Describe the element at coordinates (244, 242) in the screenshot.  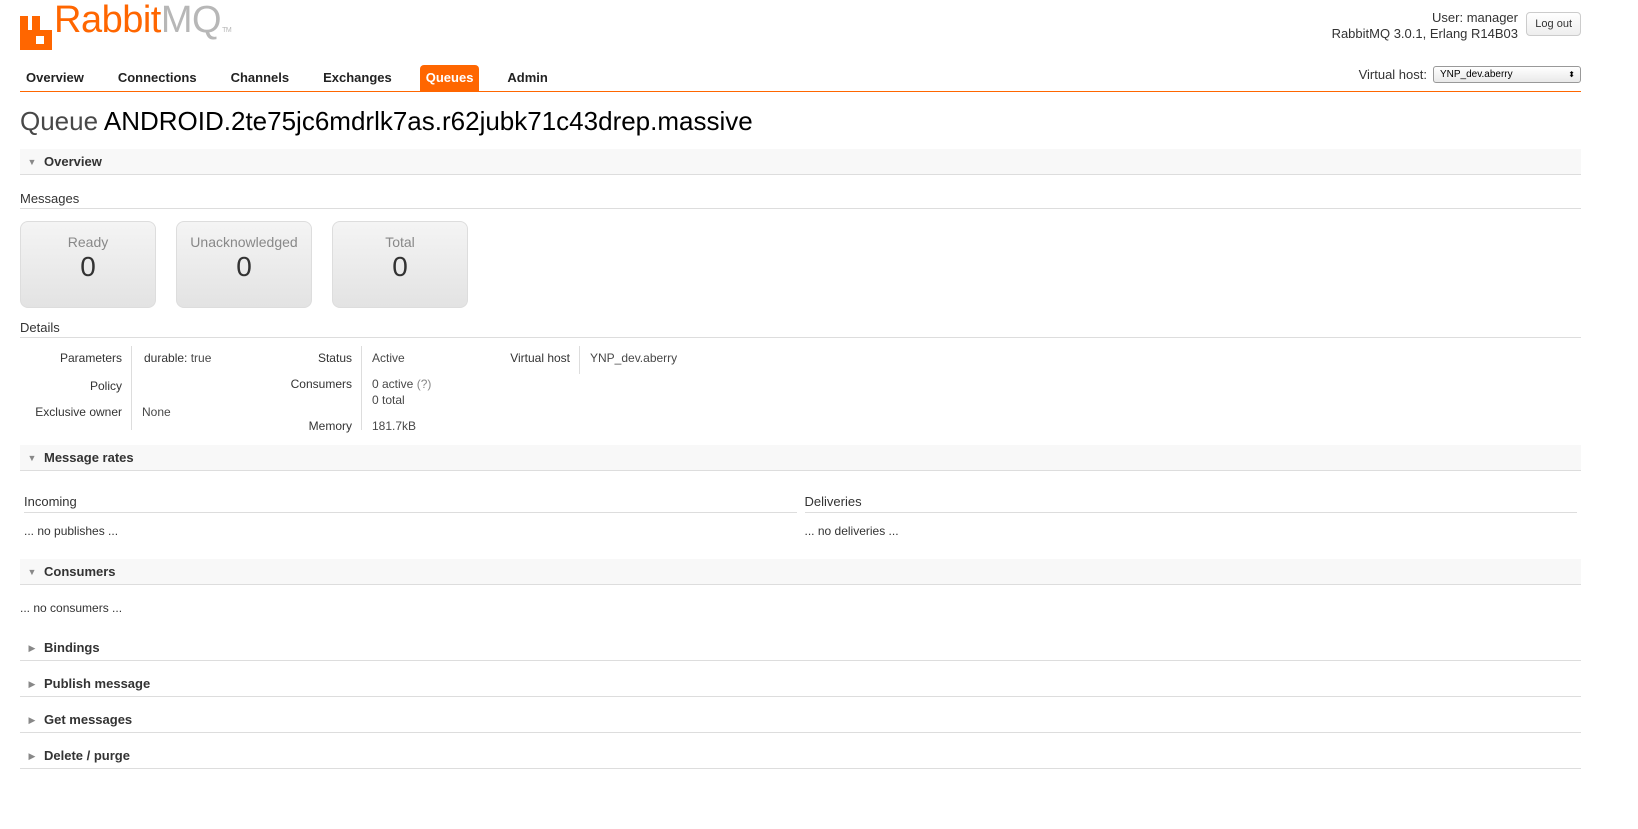
I see `counter-label: Unacknowledged` at that location.